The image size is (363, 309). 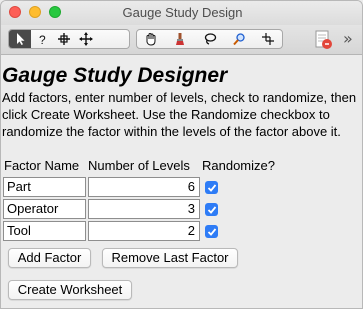 I want to click on crosshair-select-icon, so click(x=64, y=39).